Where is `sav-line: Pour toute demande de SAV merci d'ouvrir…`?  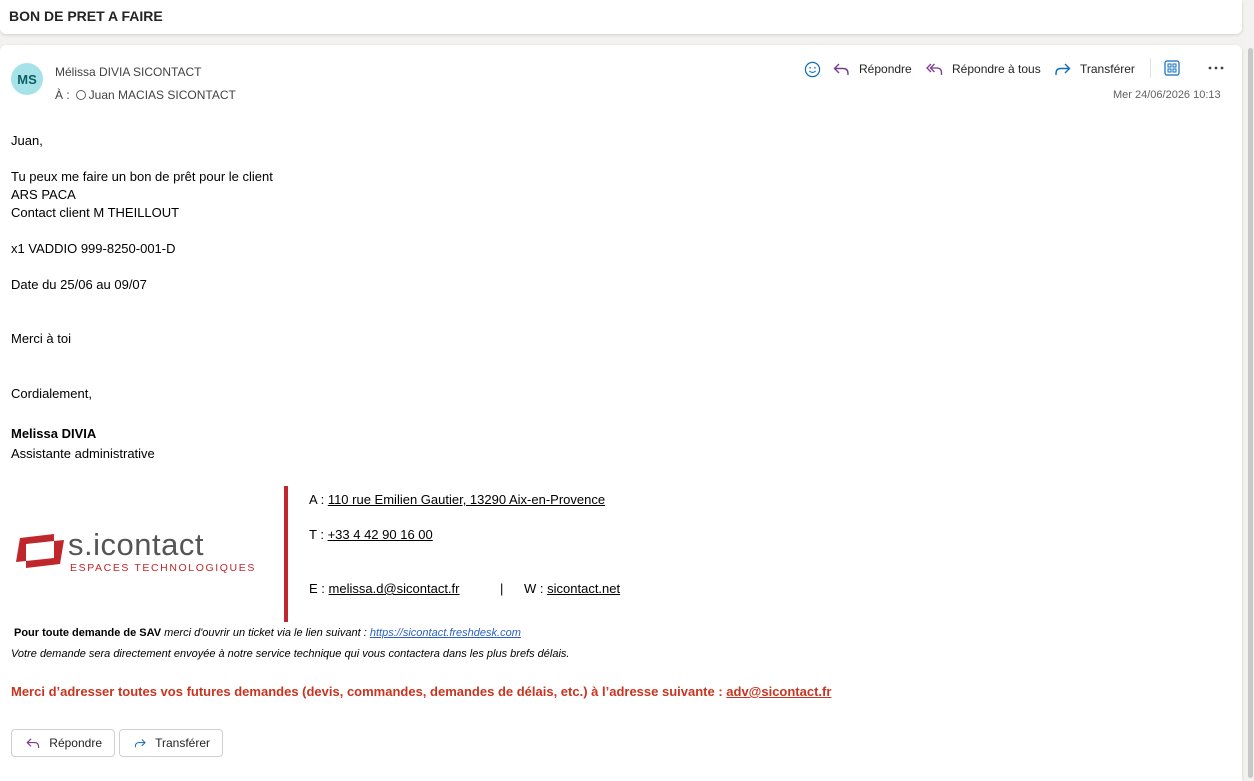
sav-line: Pour toute demande de SAV merci d'ouvrir… is located at coordinates (267, 633).